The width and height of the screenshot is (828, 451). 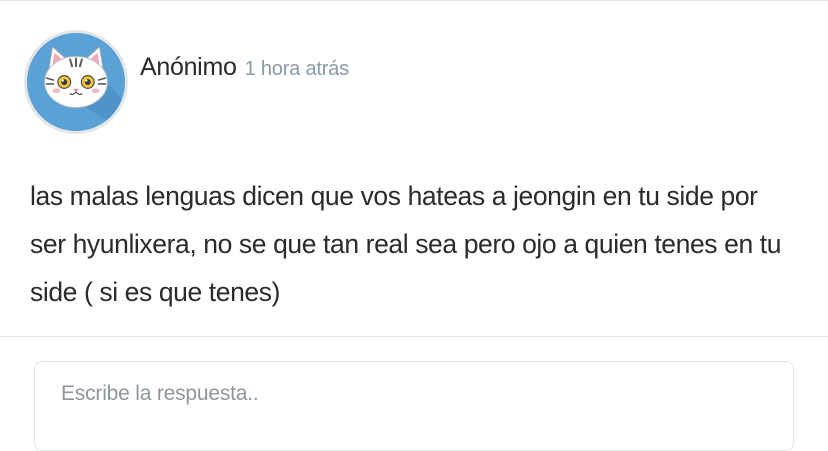 I want to click on post-meta: Anónimo 1 hora atrás, so click(x=244, y=67).